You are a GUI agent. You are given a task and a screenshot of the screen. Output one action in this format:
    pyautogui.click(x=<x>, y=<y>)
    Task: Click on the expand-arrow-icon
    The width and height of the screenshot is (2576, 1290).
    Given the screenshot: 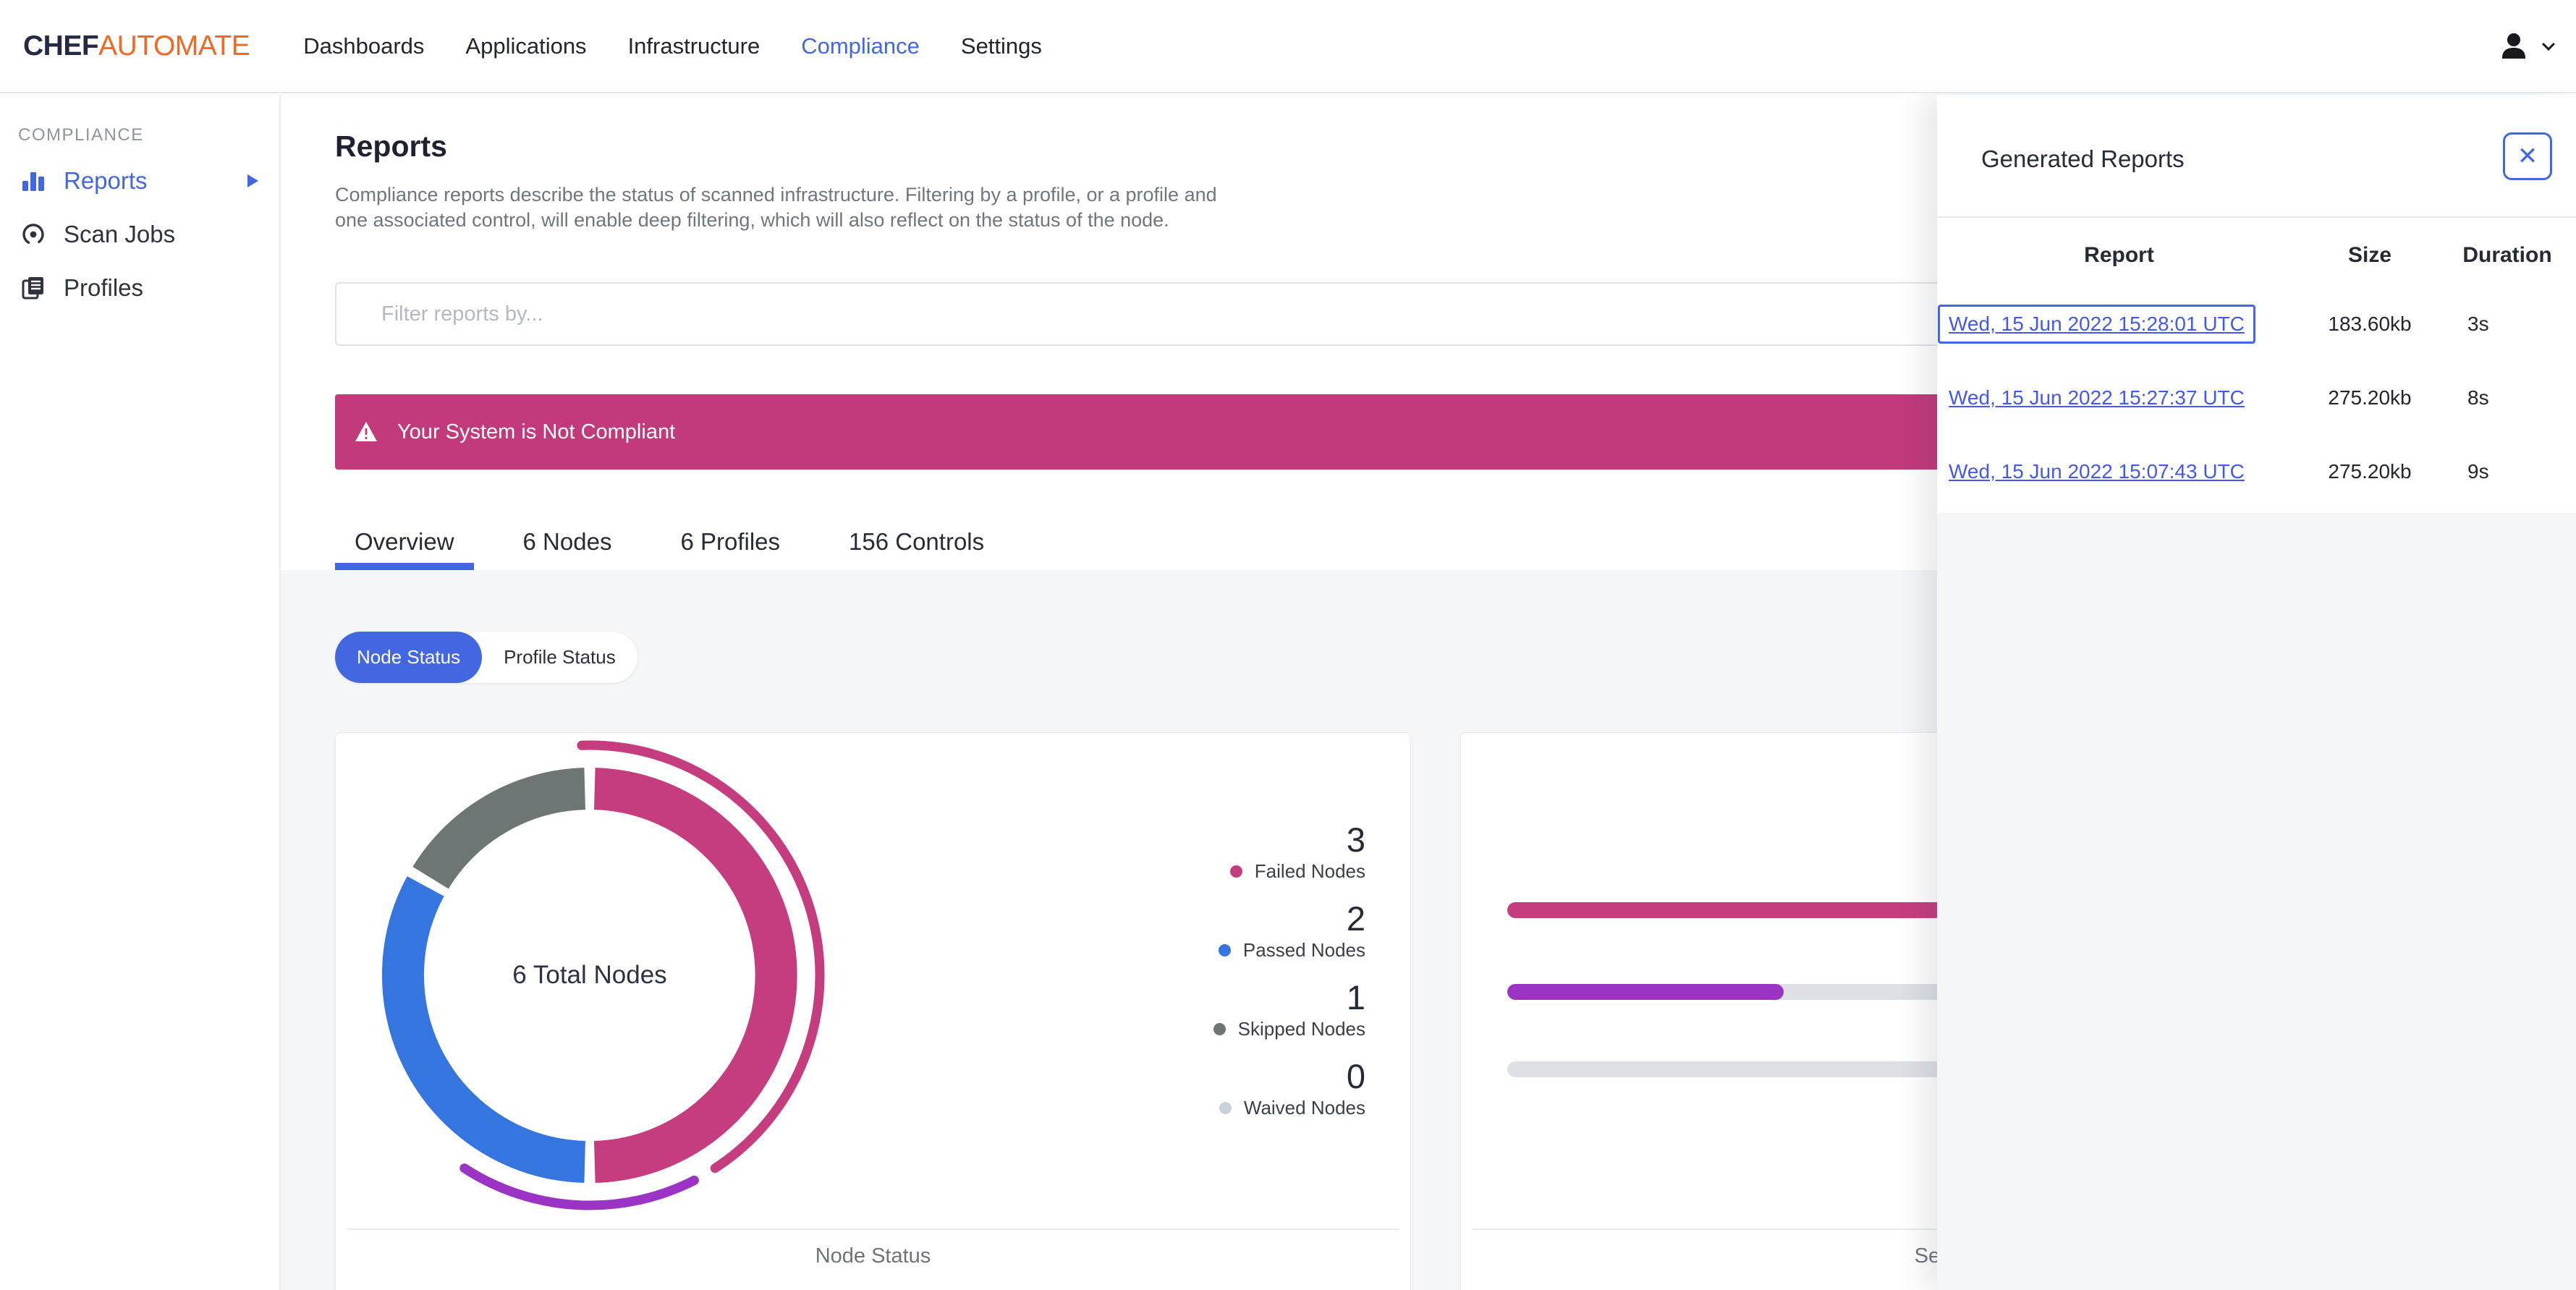 What is the action you would take?
    pyautogui.click(x=252, y=181)
    